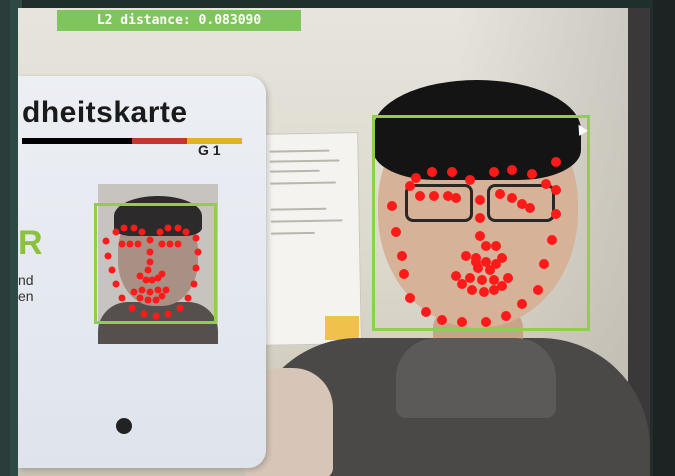  I want to click on whiteboard, so click(308, 239).